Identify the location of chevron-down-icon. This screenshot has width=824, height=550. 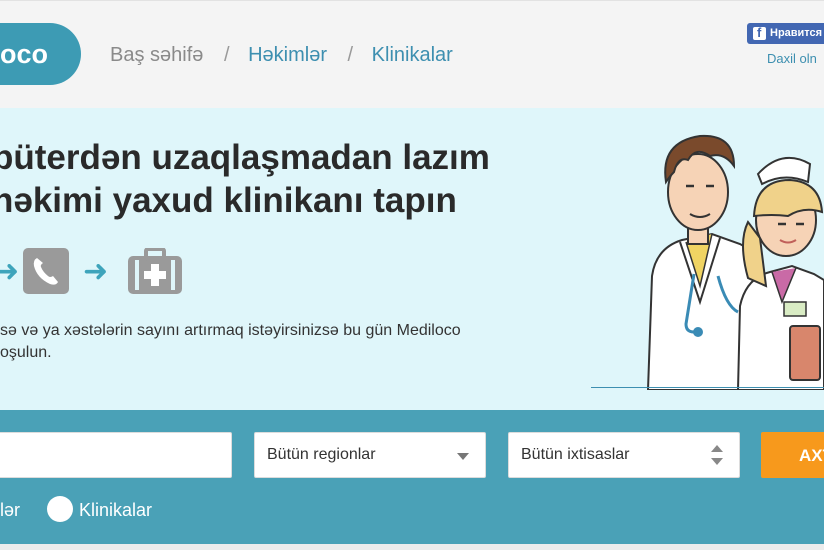
(463, 456).